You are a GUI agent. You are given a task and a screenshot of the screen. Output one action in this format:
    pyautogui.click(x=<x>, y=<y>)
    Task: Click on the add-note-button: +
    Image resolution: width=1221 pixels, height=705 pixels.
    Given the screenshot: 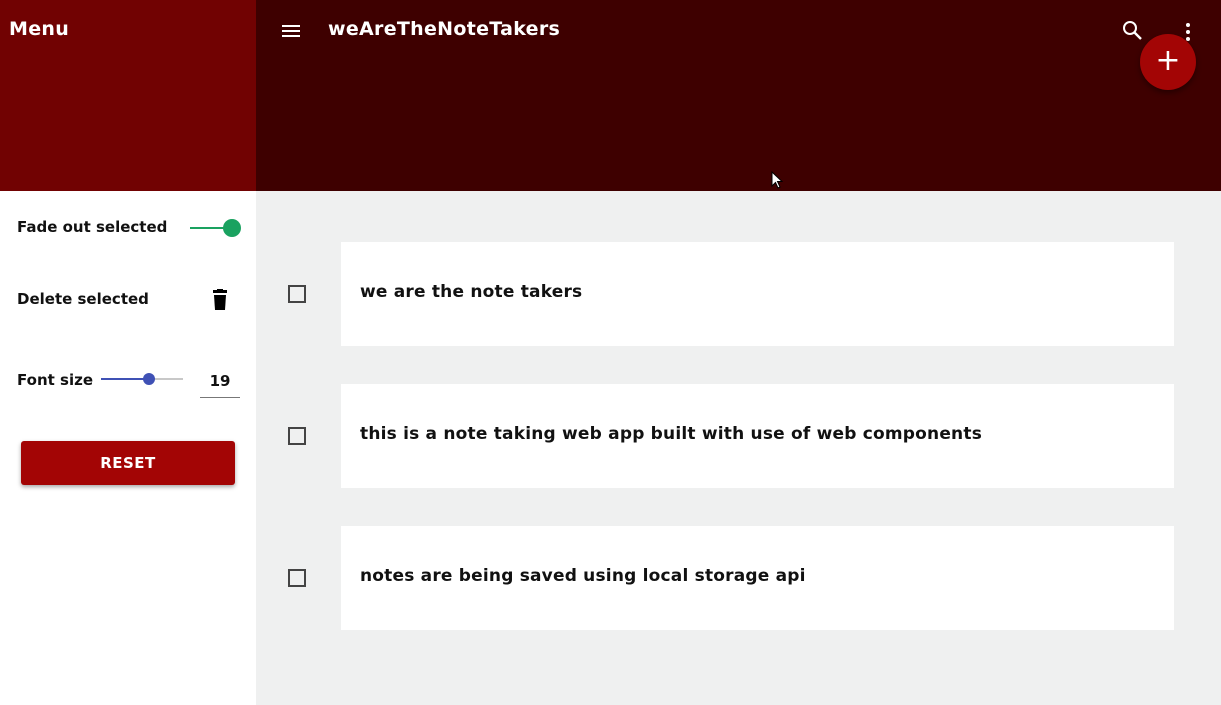 What is the action you would take?
    pyautogui.click(x=1168, y=62)
    